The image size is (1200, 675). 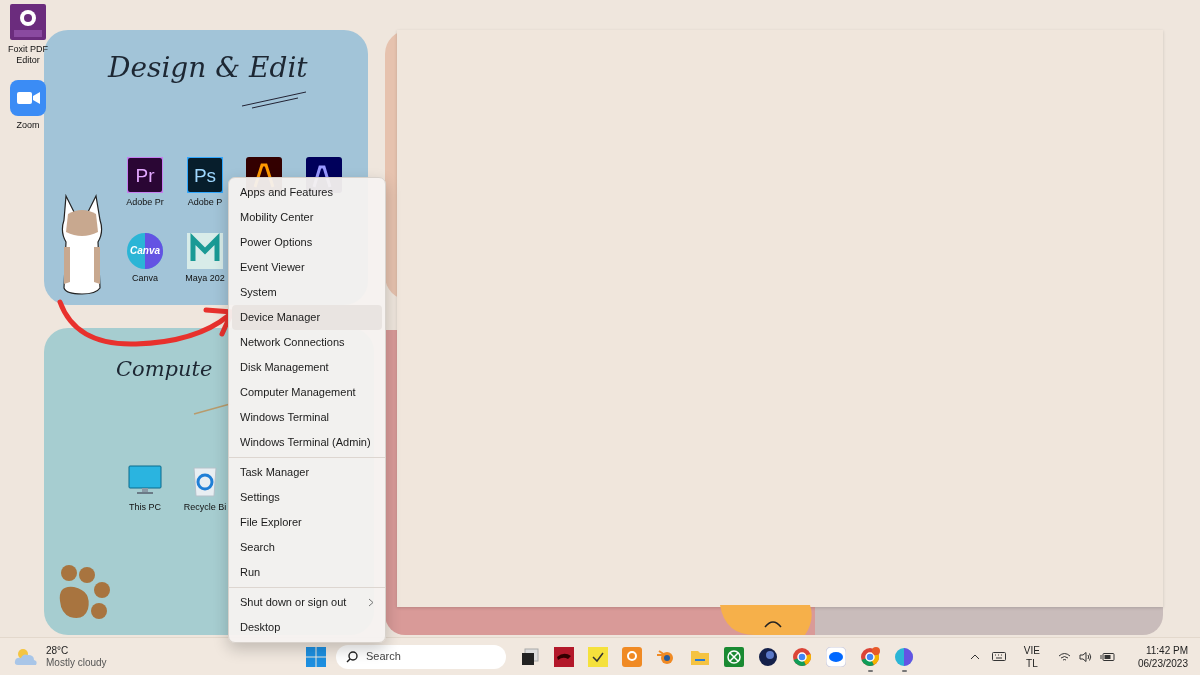 I want to click on menu-item: Disk Management, so click(x=307, y=367).